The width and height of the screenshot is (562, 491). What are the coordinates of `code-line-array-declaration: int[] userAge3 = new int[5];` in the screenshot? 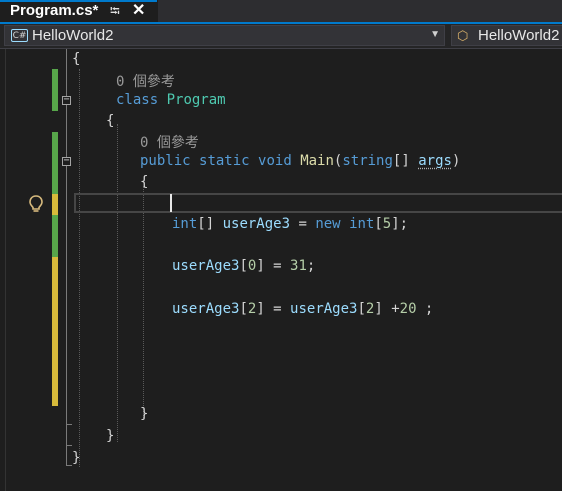 It's located at (290, 224).